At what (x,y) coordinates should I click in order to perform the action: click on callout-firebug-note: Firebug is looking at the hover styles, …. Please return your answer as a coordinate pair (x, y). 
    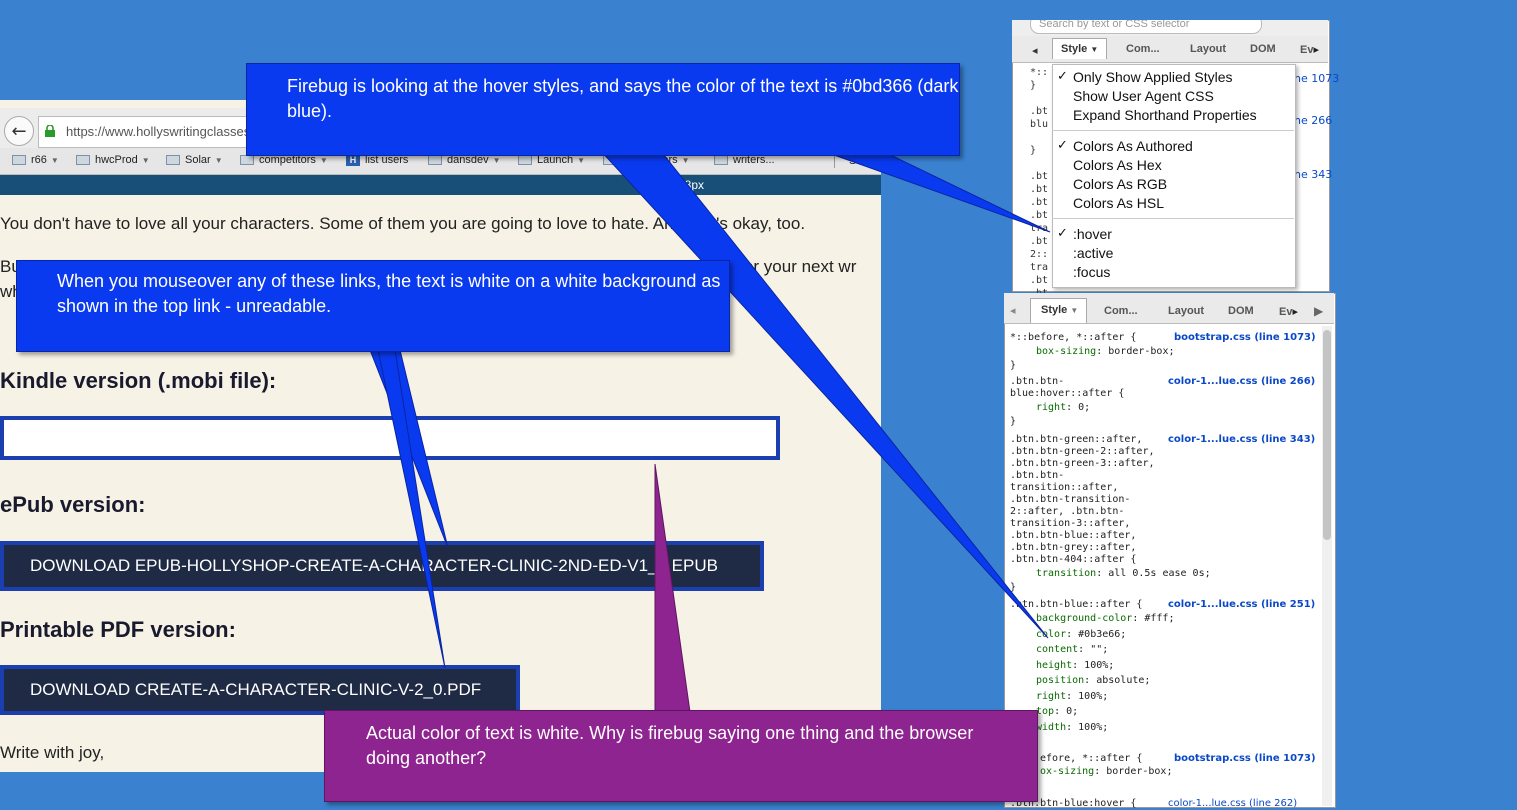
    Looking at the image, I should click on (603, 109).